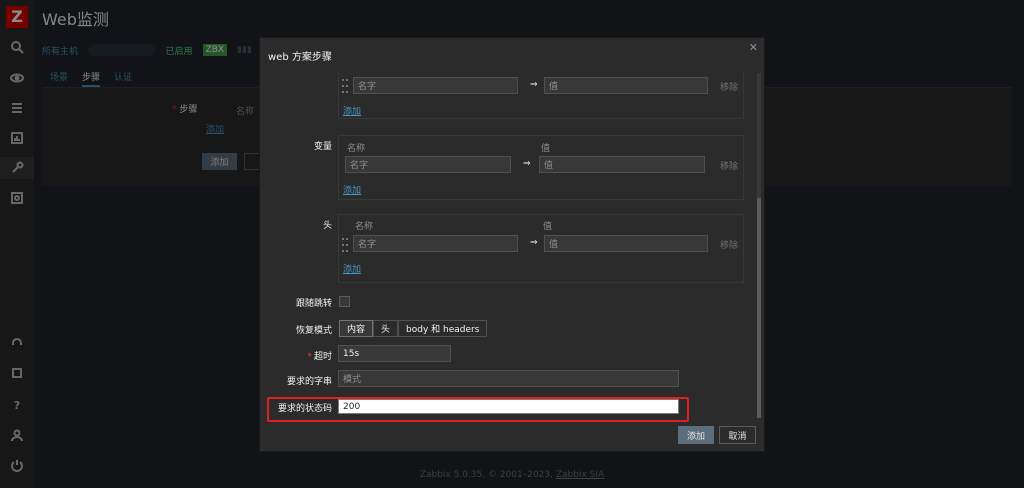 This screenshot has width=1024, height=488. I want to click on dialog-title: web 方案步骤, so click(300, 57).